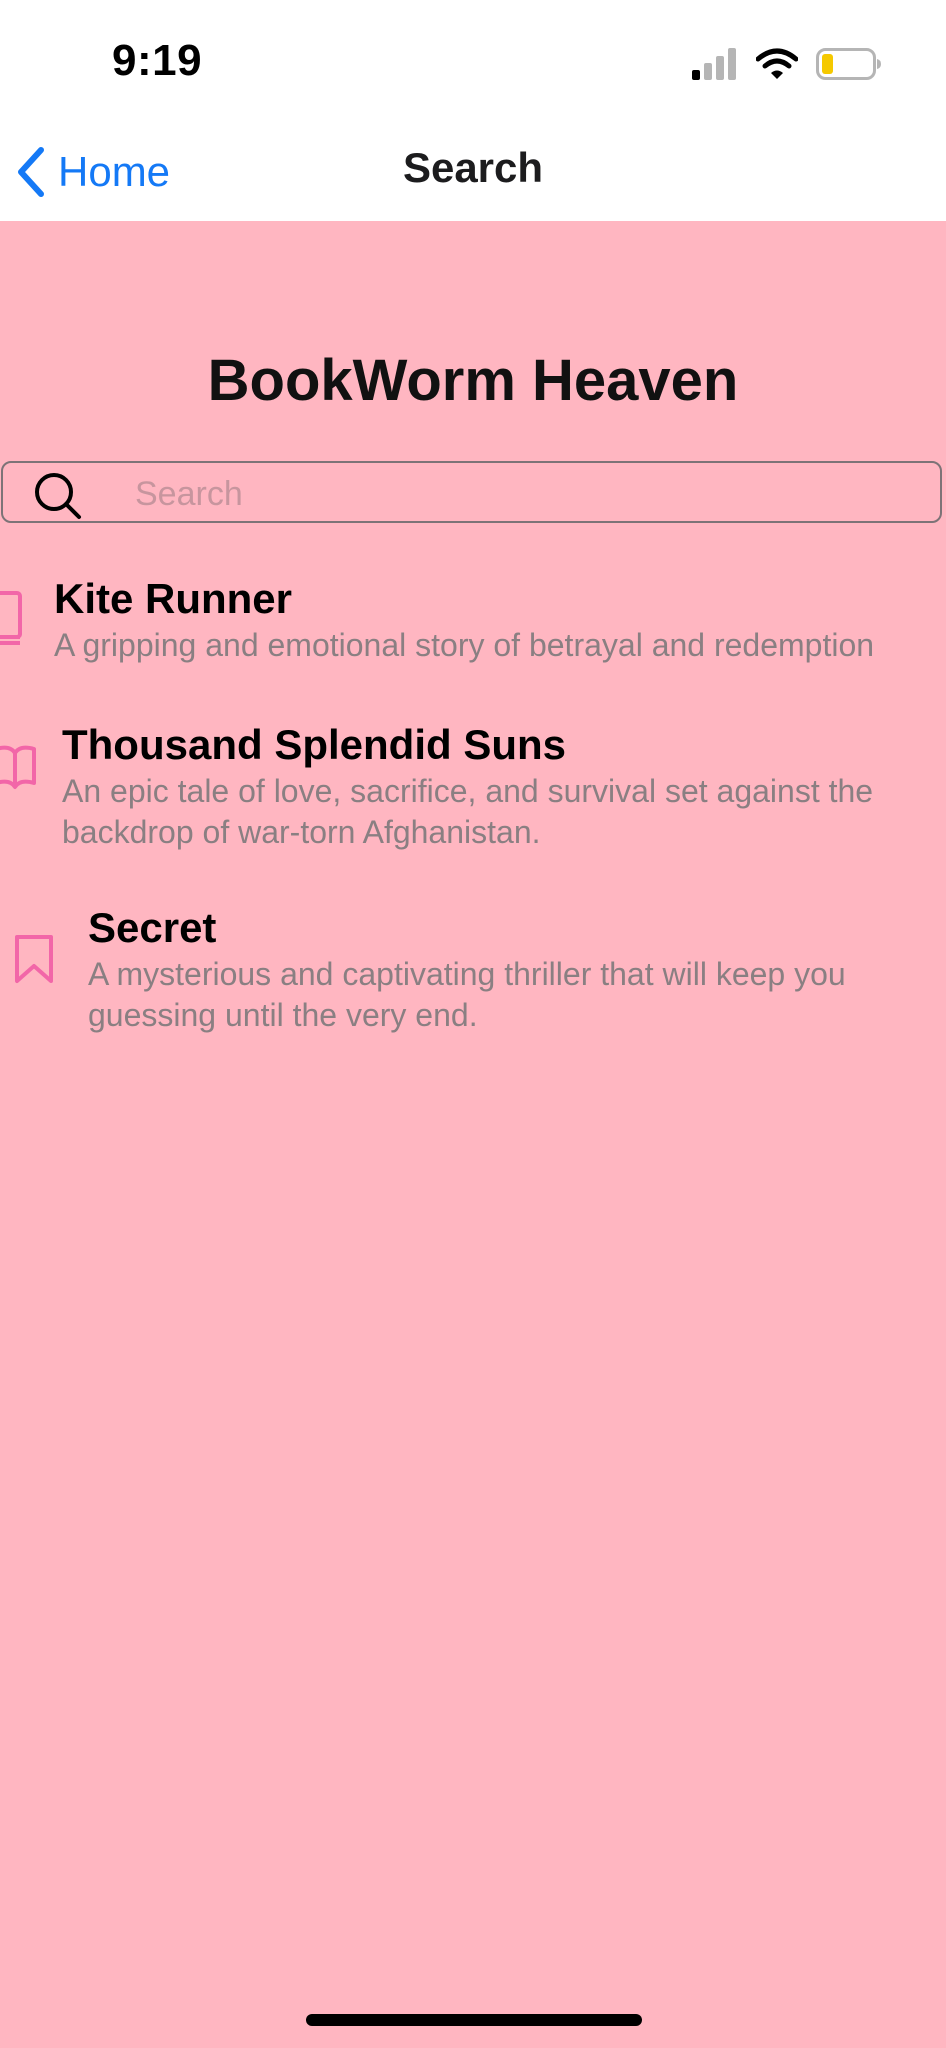 The image size is (946, 2048). What do you see at coordinates (525, 494) in the screenshot?
I see `search-input` at bounding box center [525, 494].